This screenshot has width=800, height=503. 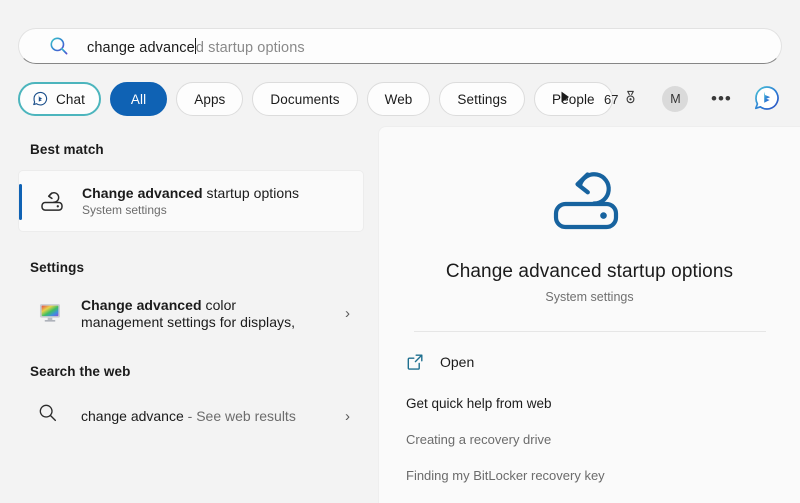 I want to click on avatar: M, so click(x=675, y=99).